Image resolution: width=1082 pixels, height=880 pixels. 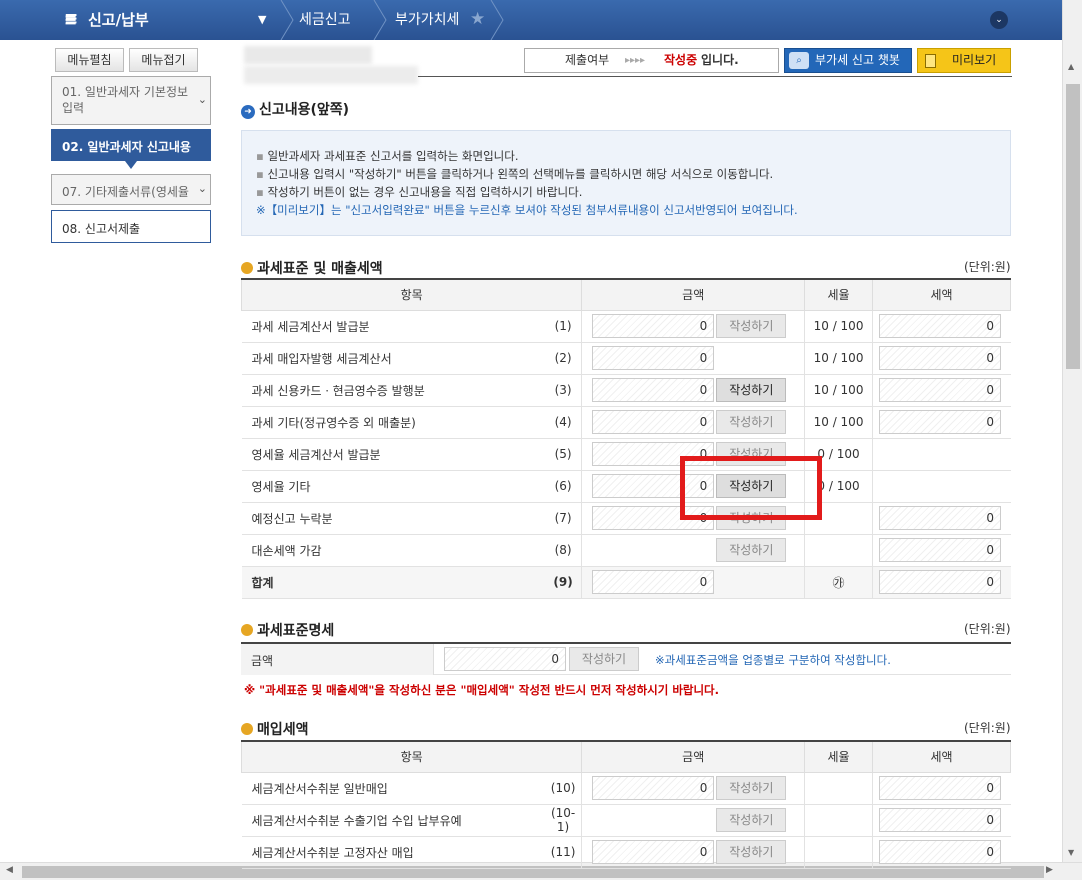 What do you see at coordinates (563, 582) in the screenshot?
I see `row-number: (9)` at bounding box center [563, 582].